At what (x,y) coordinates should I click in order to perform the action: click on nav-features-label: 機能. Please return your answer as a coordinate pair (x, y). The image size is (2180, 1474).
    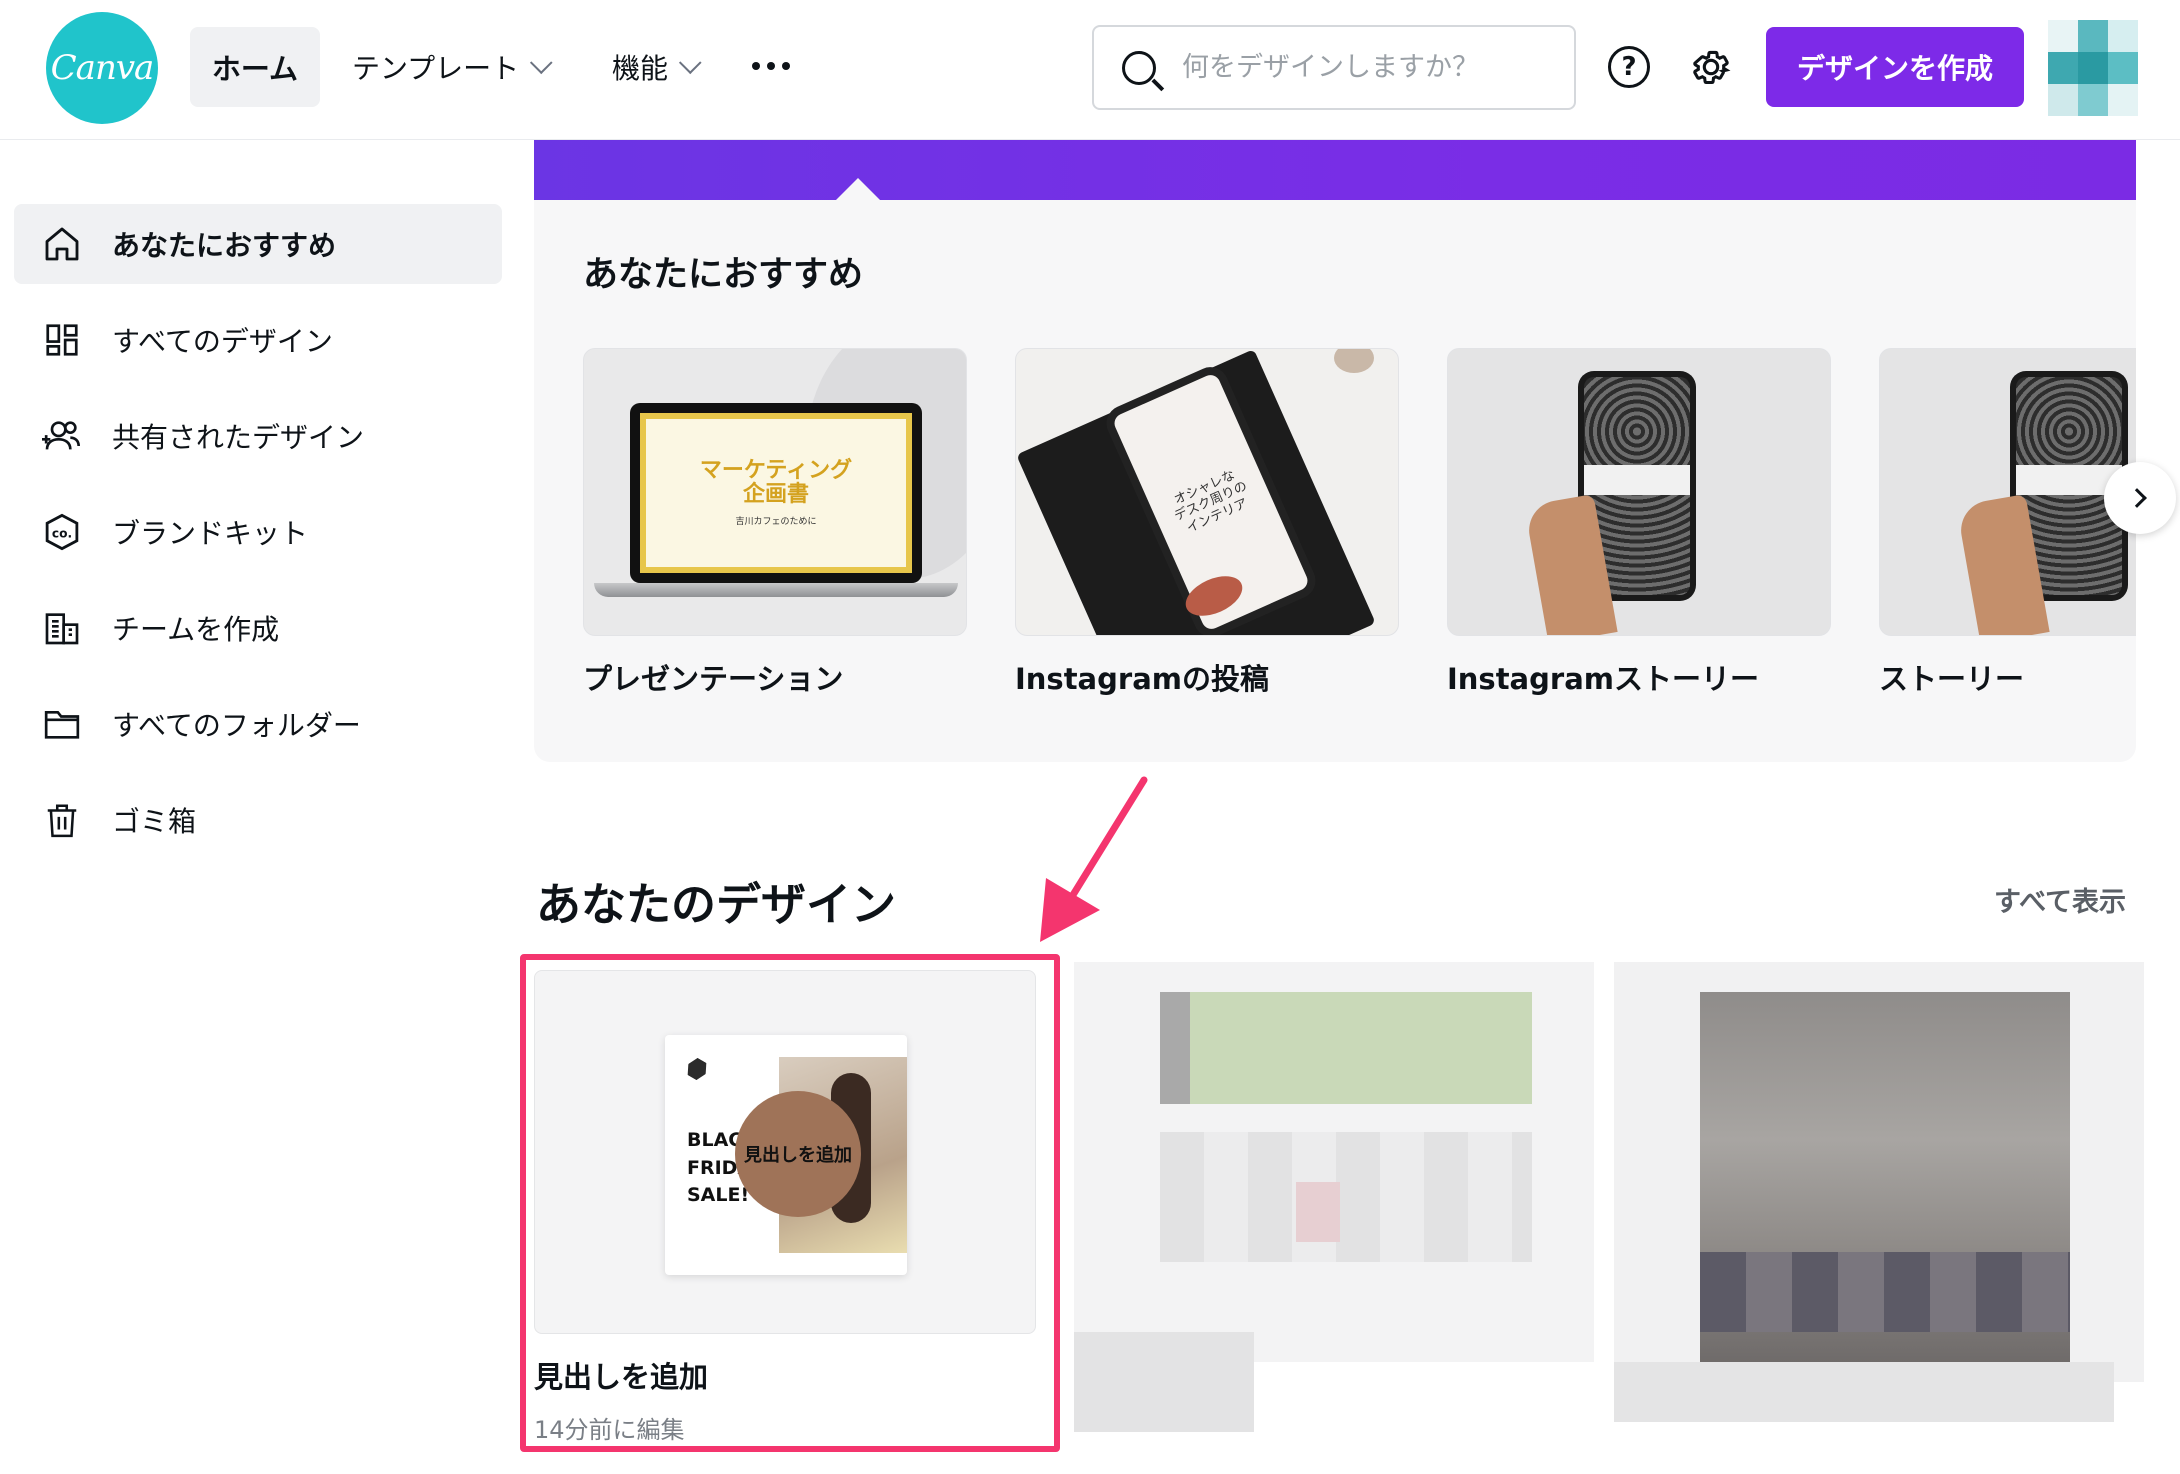
    Looking at the image, I should click on (640, 68).